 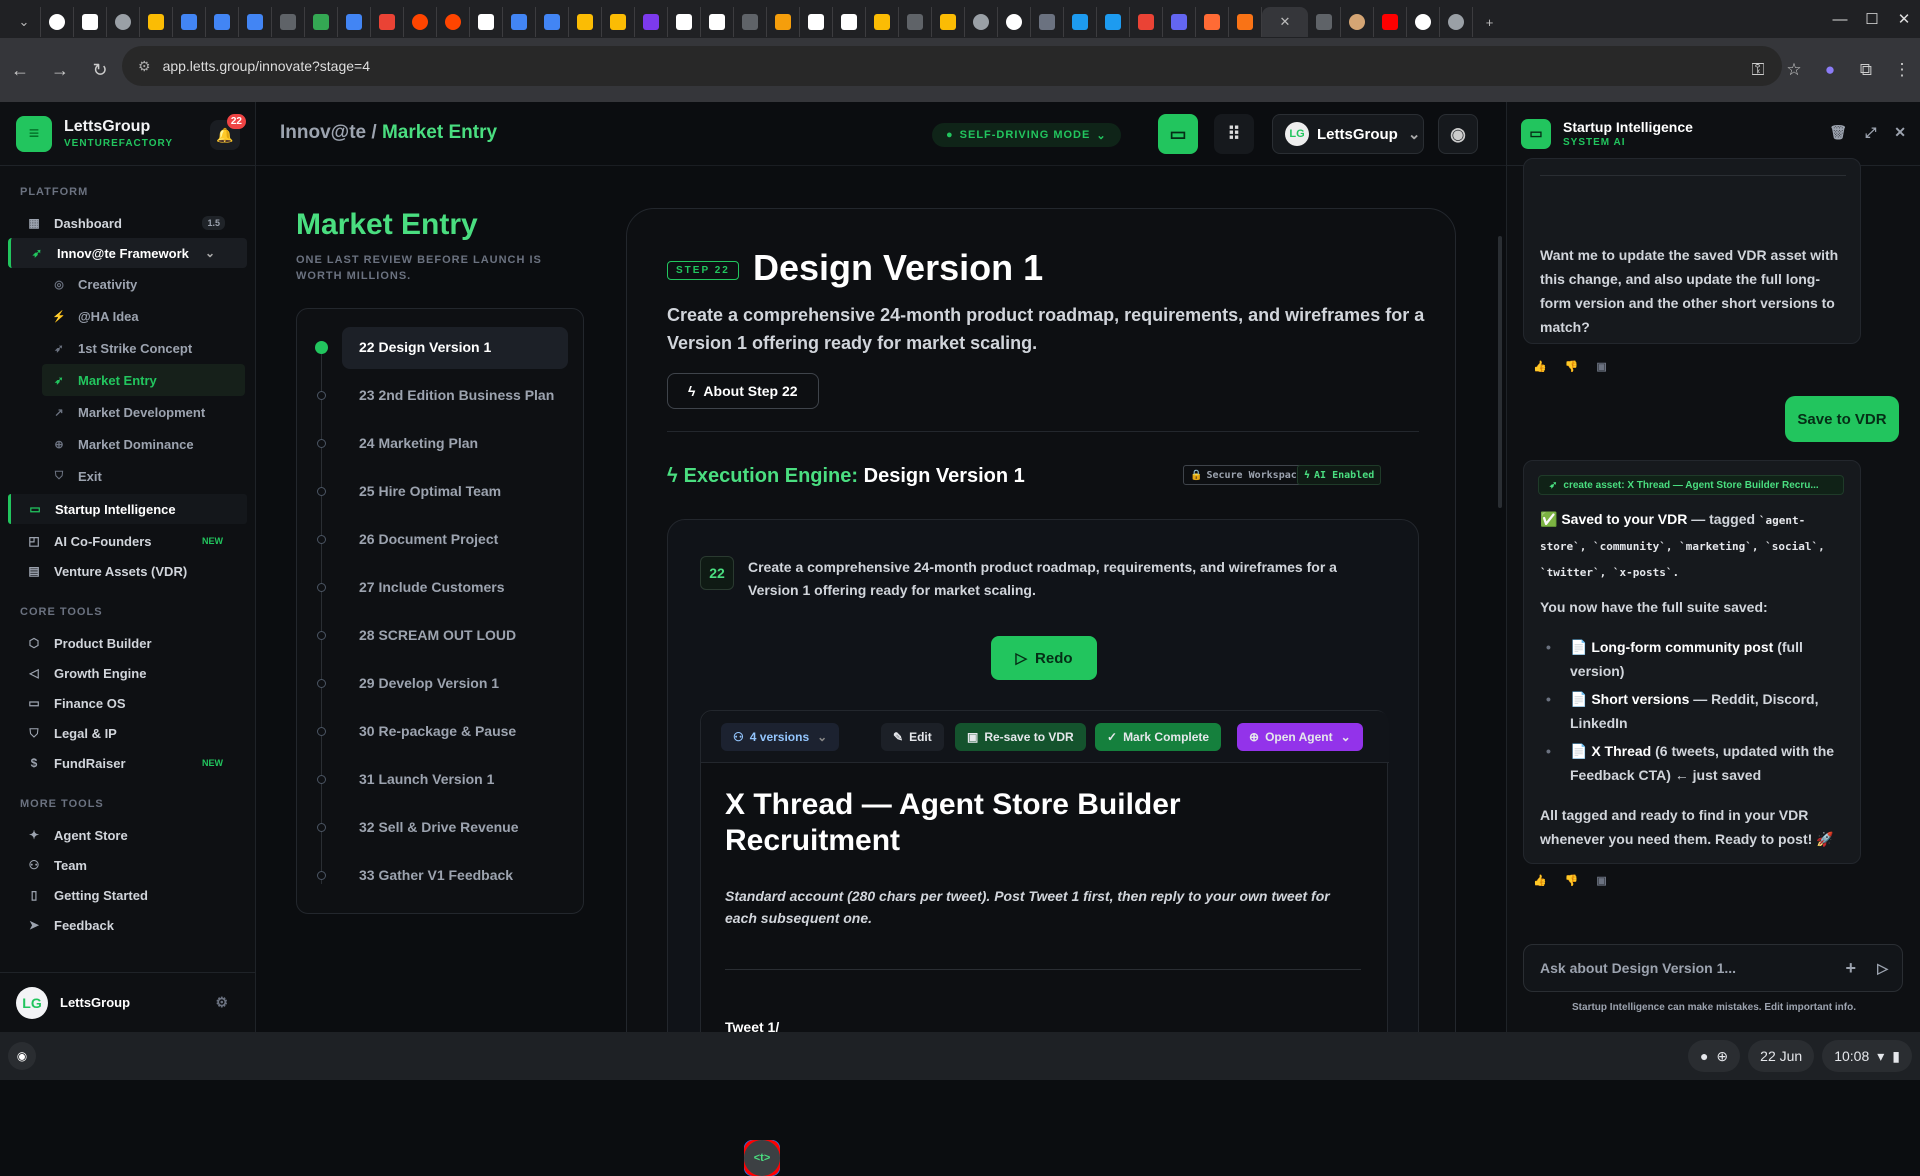 I want to click on notifications-bell-icon: 🔔 22, so click(x=228, y=132).